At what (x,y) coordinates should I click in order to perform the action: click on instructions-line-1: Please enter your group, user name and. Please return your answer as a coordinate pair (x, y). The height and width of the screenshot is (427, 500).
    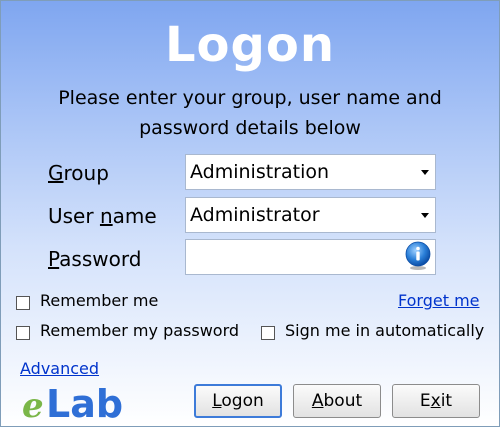
    Looking at the image, I should click on (250, 98).